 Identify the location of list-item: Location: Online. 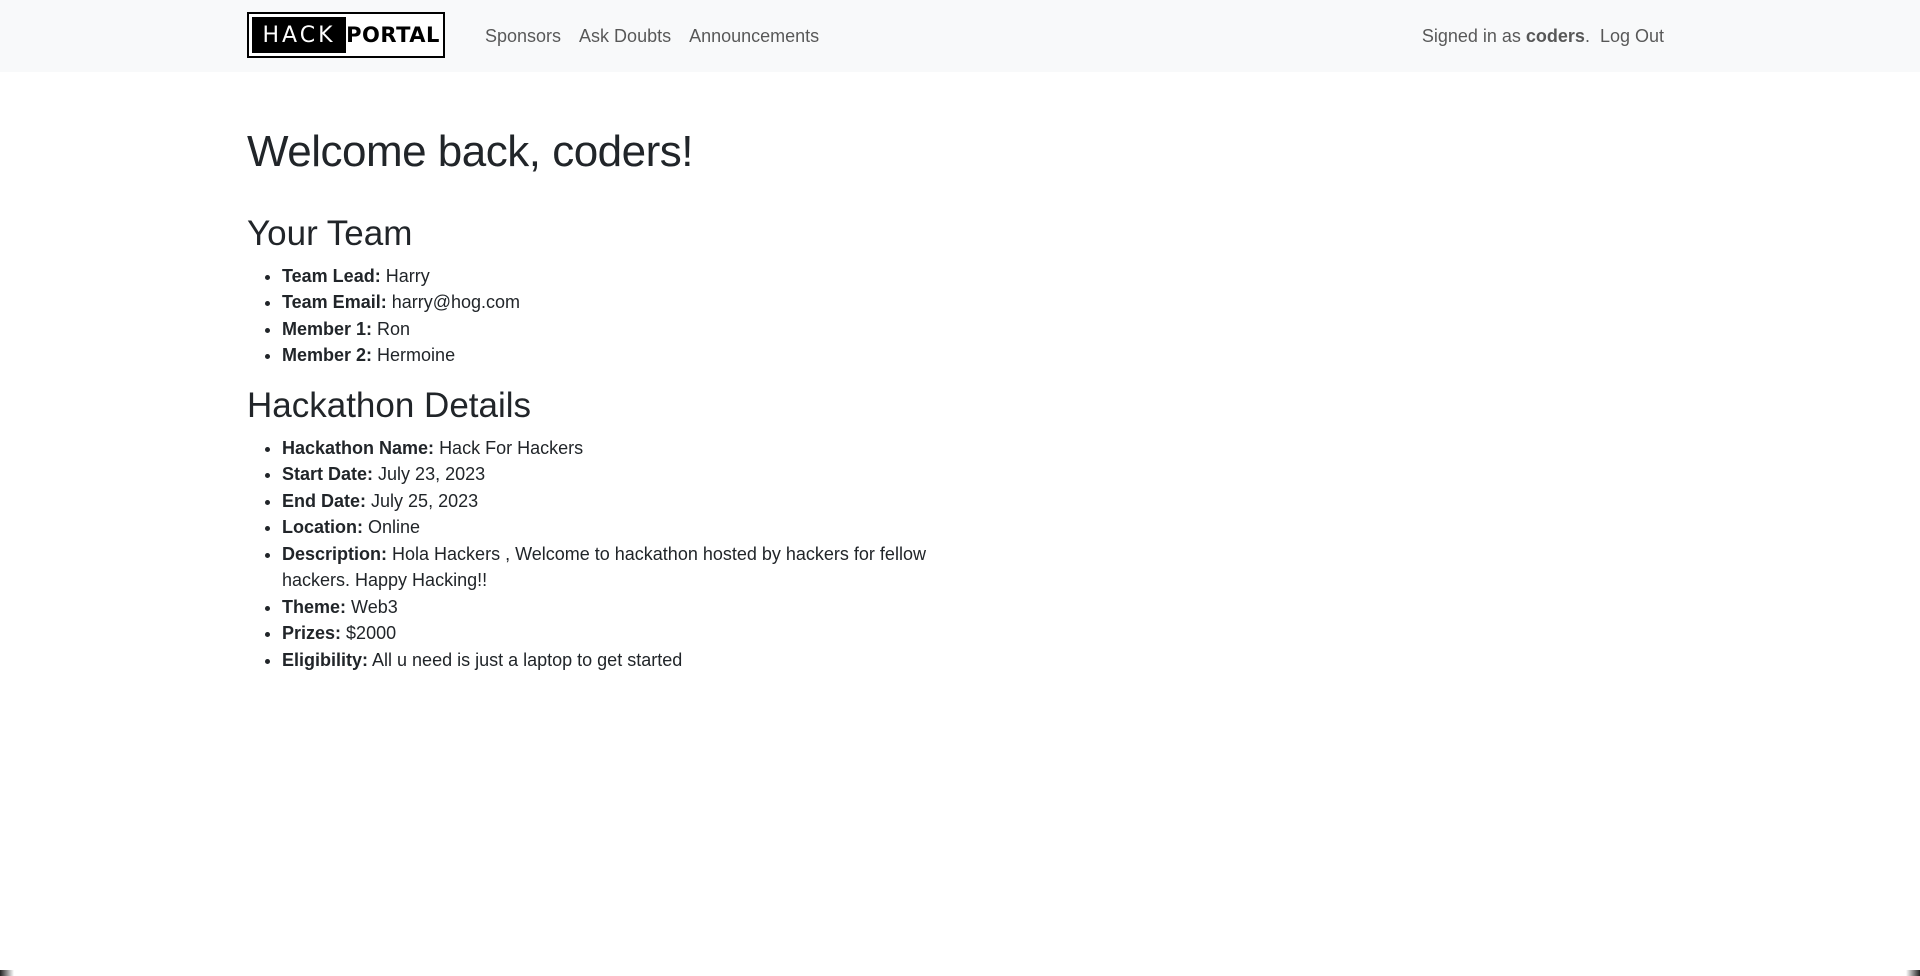
(614, 527).